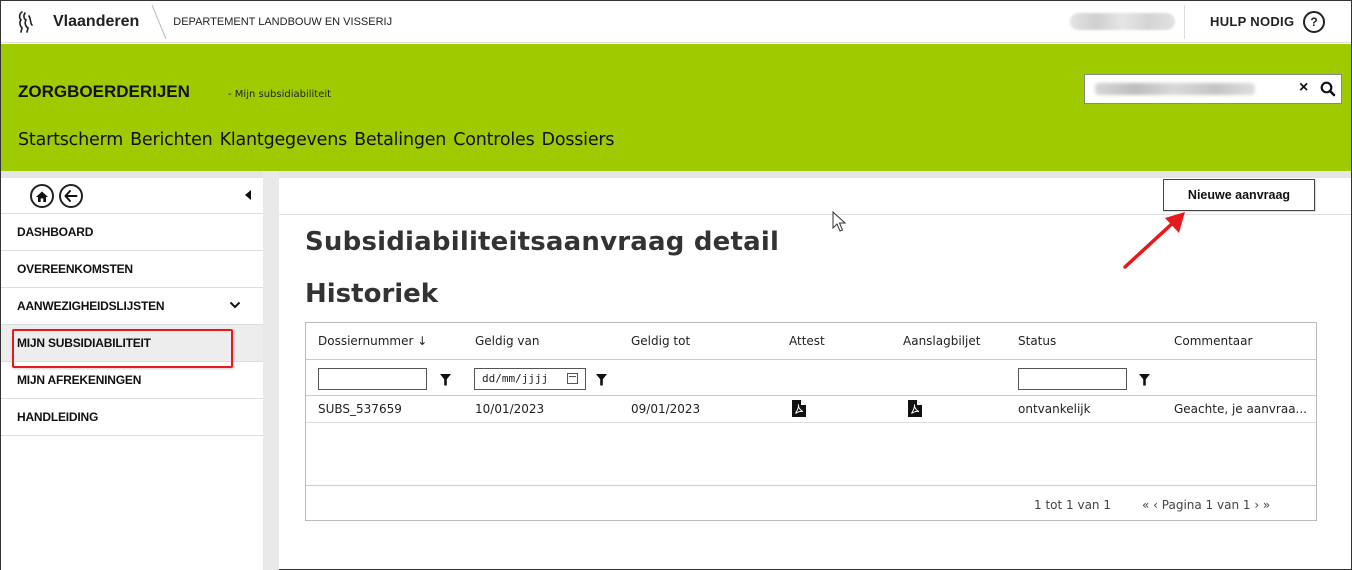  What do you see at coordinates (799, 408) in the screenshot?
I see `attest-pdf-icon` at bounding box center [799, 408].